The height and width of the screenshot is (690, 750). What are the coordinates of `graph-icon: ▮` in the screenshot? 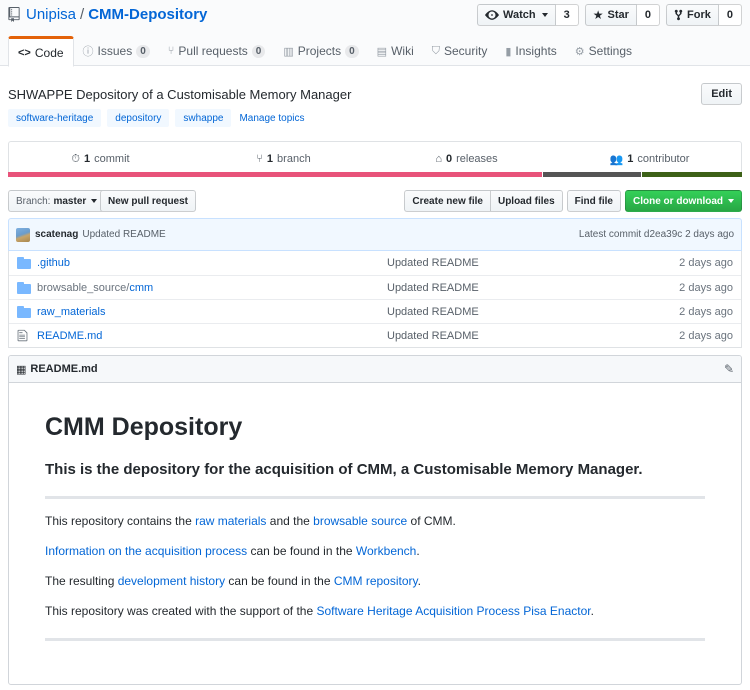 It's located at (508, 51).